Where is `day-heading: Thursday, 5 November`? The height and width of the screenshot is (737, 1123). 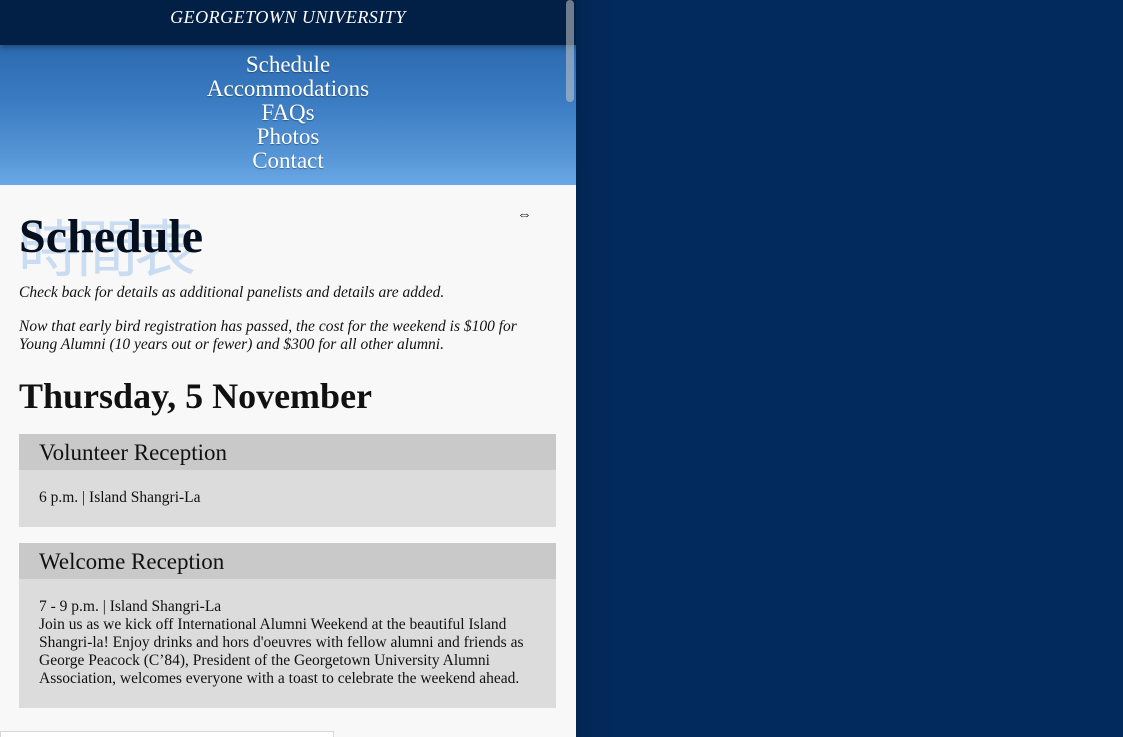 day-heading: Thursday, 5 November is located at coordinates (196, 396).